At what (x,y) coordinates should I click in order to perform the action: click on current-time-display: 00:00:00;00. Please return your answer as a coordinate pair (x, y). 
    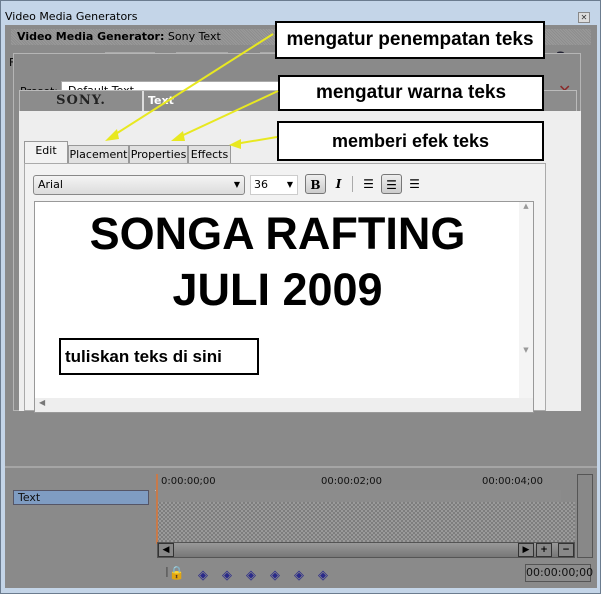
    Looking at the image, I should click on (559, 573).